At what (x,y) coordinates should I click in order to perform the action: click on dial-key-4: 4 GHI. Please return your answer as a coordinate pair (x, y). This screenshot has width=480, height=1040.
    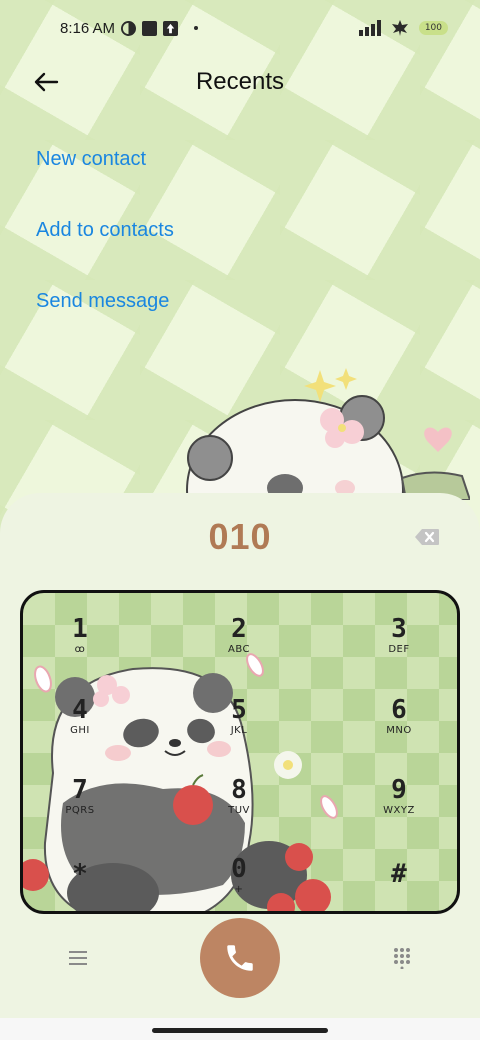
    Looking at the image, I should click on (80, 716).